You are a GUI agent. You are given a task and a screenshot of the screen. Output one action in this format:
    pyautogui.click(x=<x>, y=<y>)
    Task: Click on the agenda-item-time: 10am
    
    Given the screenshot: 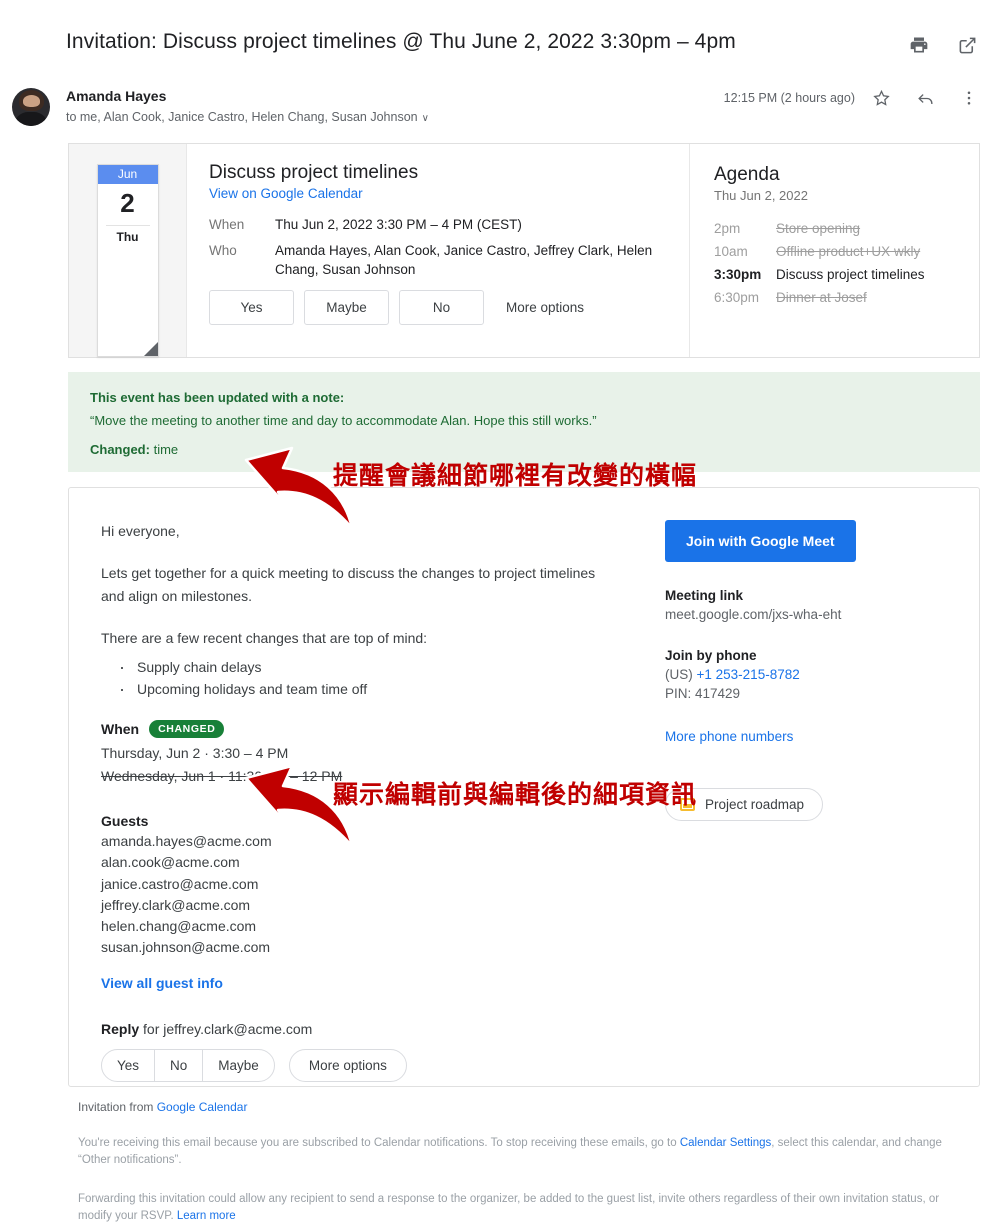 What is the action you would take?
    pyautogui.click(x=731, y=251)
    